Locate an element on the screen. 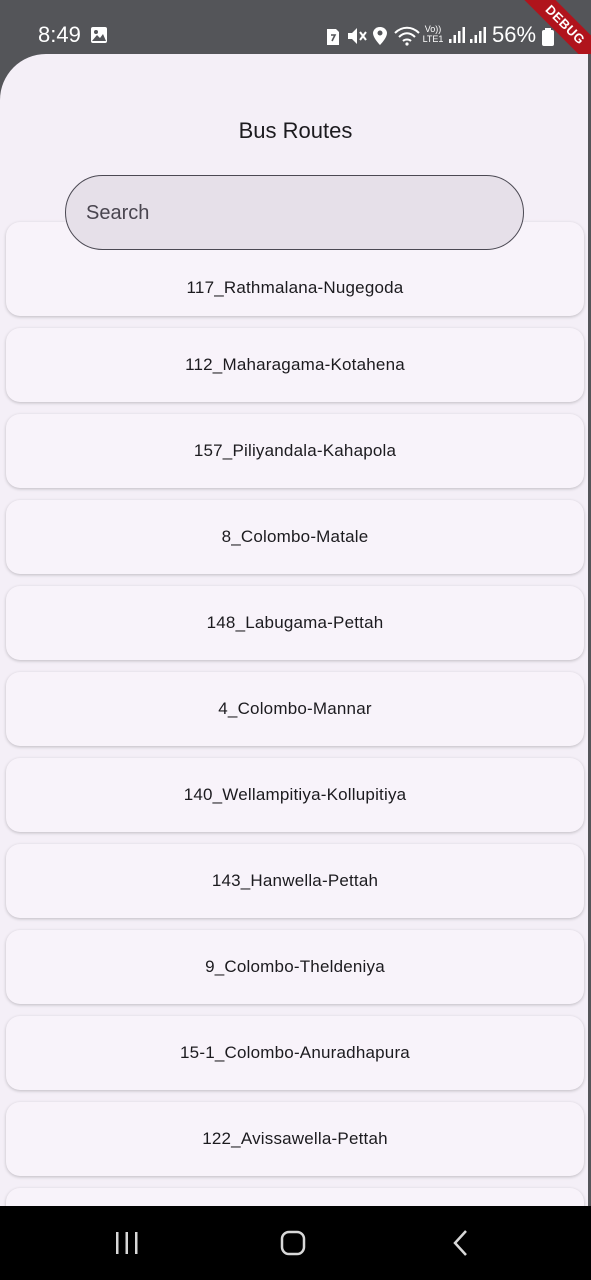 This screenshot has width=591, height=1280. battery-percent: 56% is located at coordinates (514, 34).